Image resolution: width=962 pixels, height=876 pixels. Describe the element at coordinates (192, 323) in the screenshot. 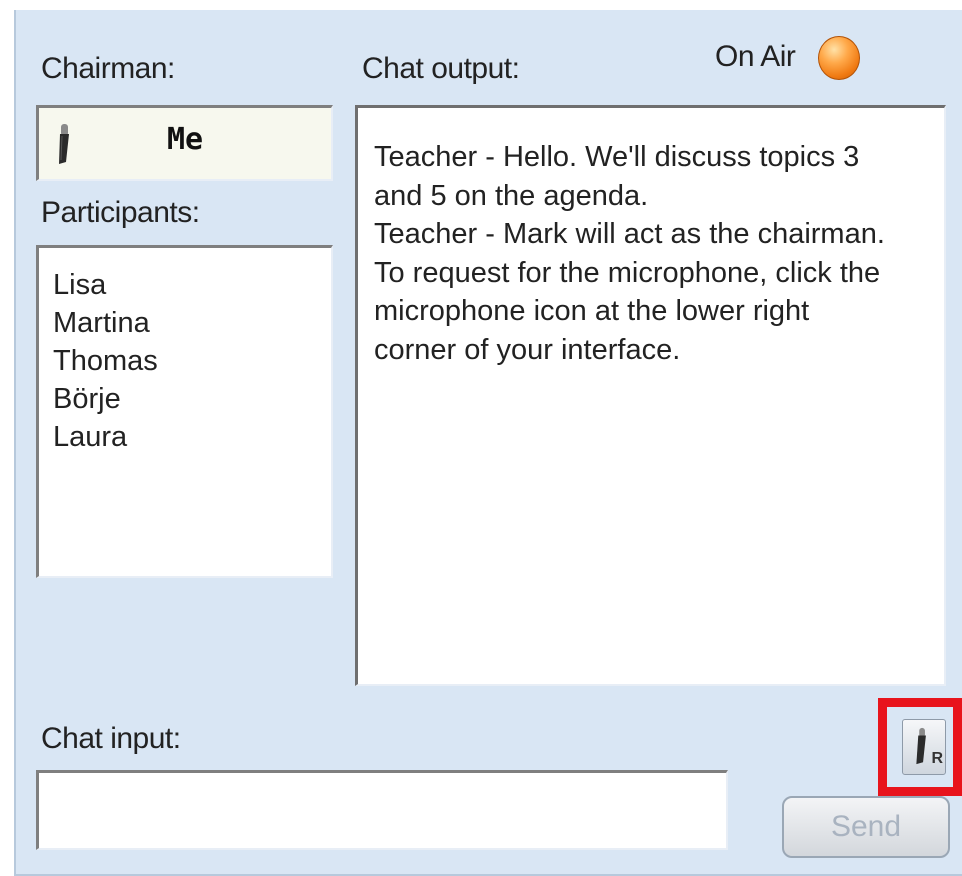

I see `participant-item: Martina` at that location.